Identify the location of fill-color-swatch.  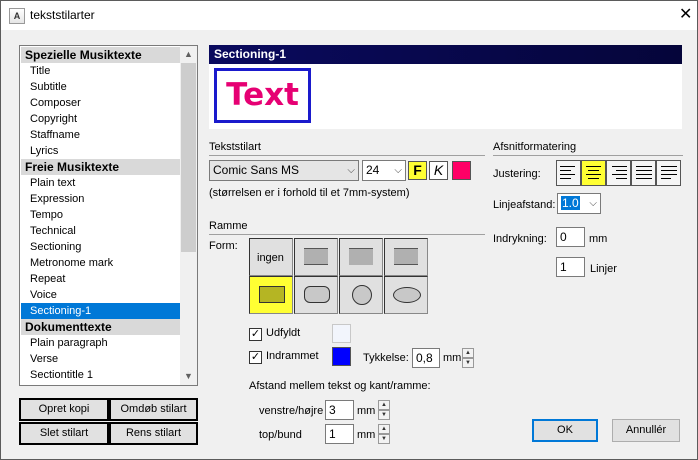
(341, 333).